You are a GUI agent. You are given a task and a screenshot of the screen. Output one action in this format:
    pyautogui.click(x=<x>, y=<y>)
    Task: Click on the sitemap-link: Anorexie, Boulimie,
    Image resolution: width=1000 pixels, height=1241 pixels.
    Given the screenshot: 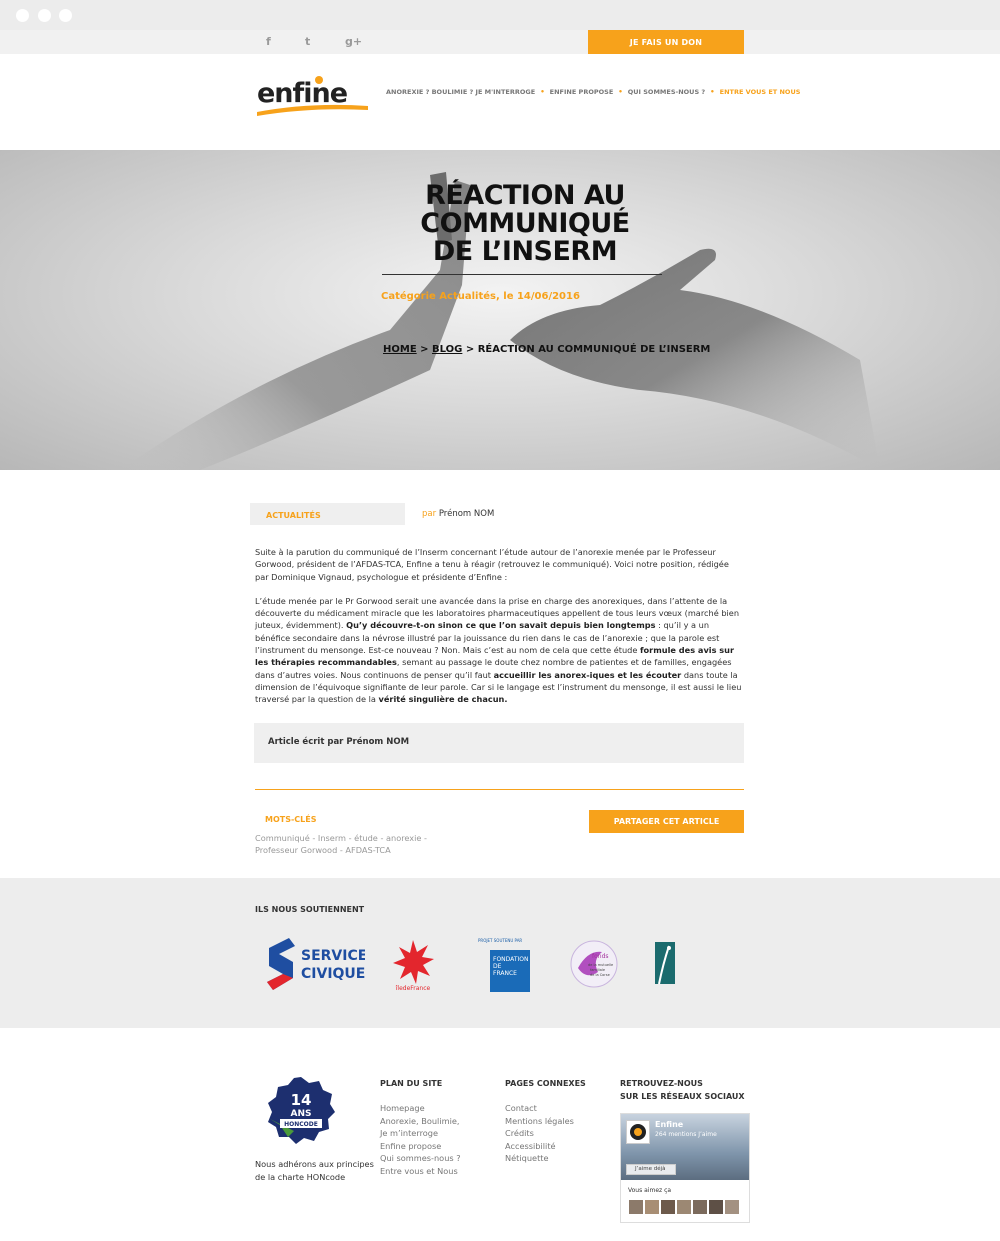 What is the action you would take?
    pyautogui.click(x=420, y=1121)
    